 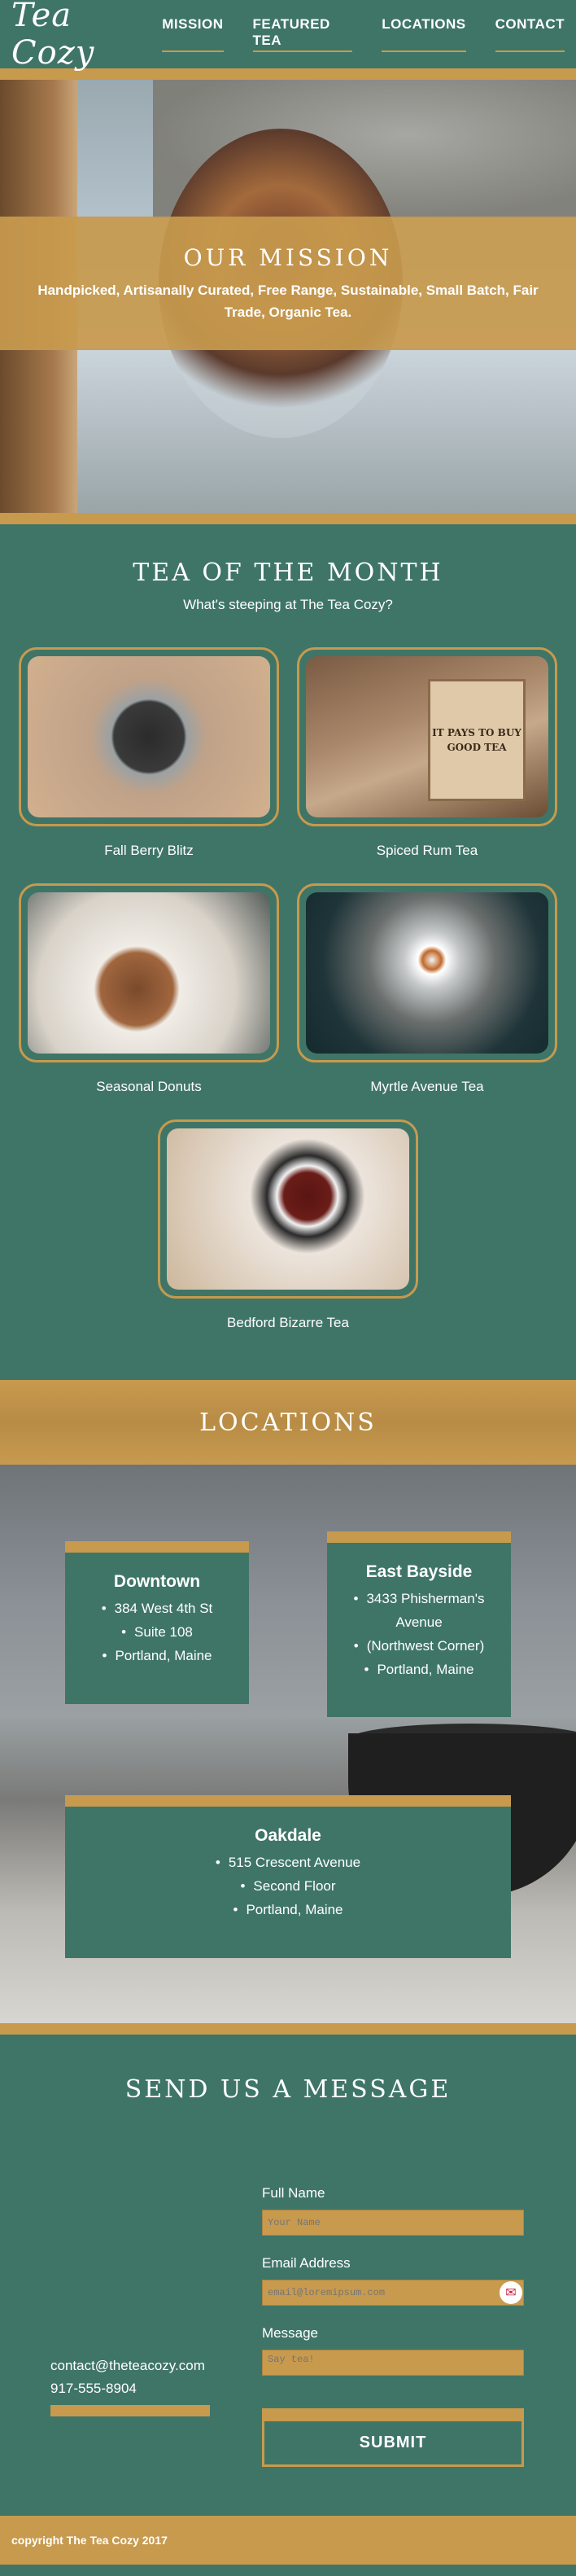 I want to click on address-line: 3433 Phisherman's Avenue, so click(x=419, y=1610).